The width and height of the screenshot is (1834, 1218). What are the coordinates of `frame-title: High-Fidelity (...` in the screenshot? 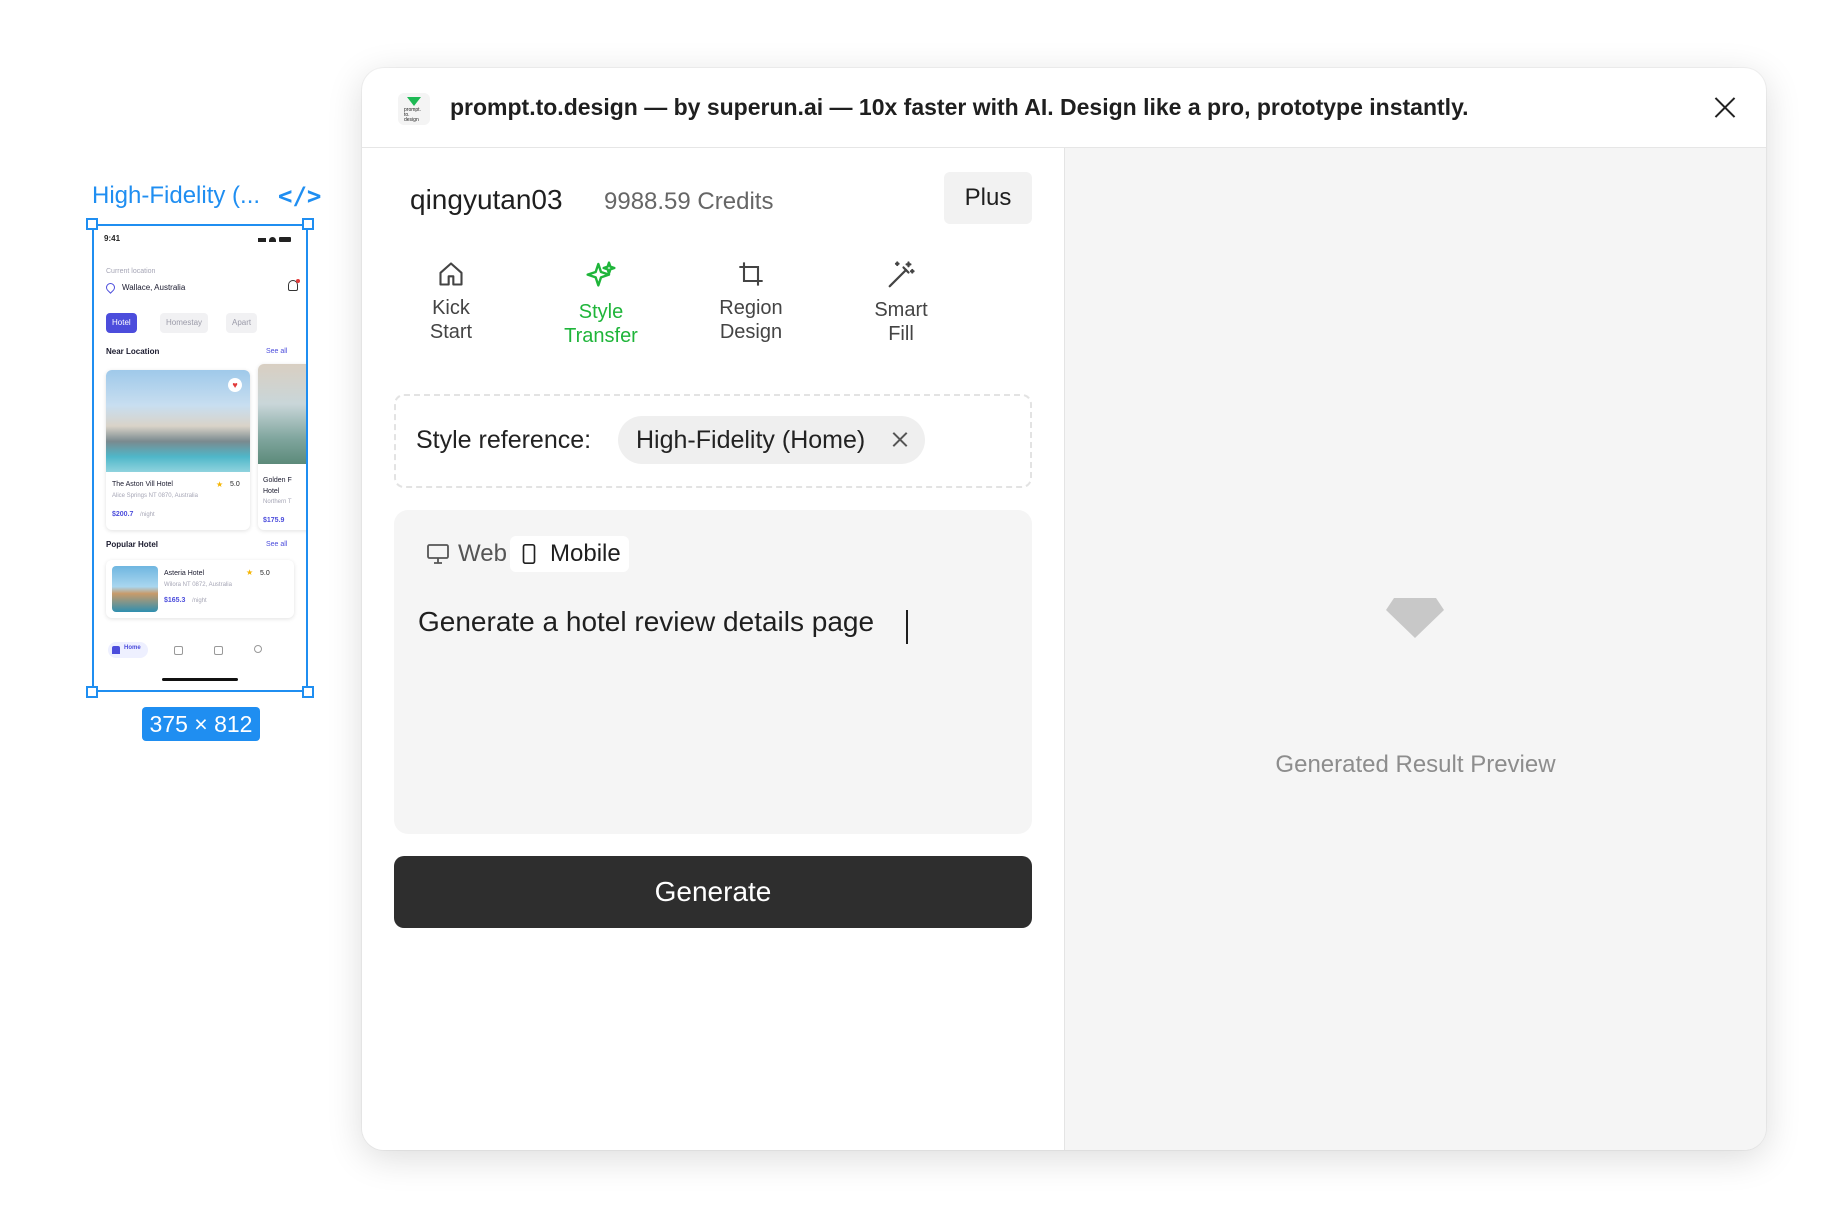 It's located at (176, 196).